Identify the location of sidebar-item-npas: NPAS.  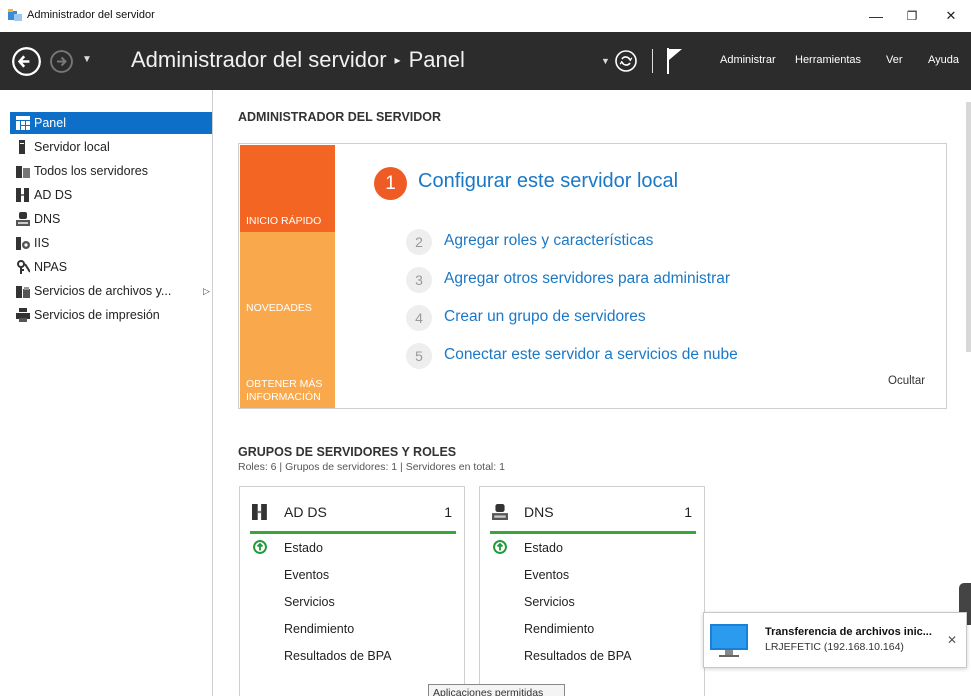
(111, 267).